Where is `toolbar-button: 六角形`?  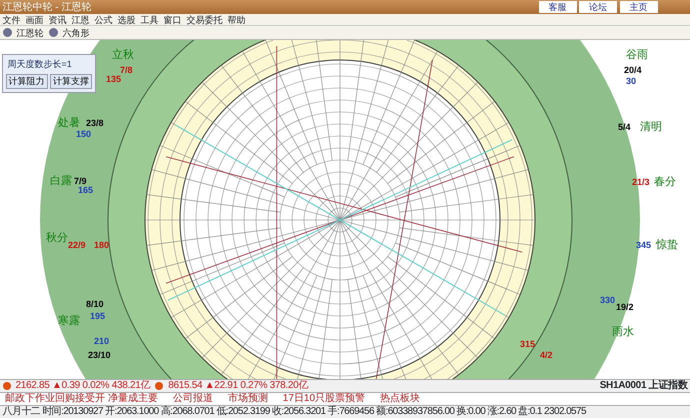
toolbar-button: 六角形 is located at coordinates (76, 33).